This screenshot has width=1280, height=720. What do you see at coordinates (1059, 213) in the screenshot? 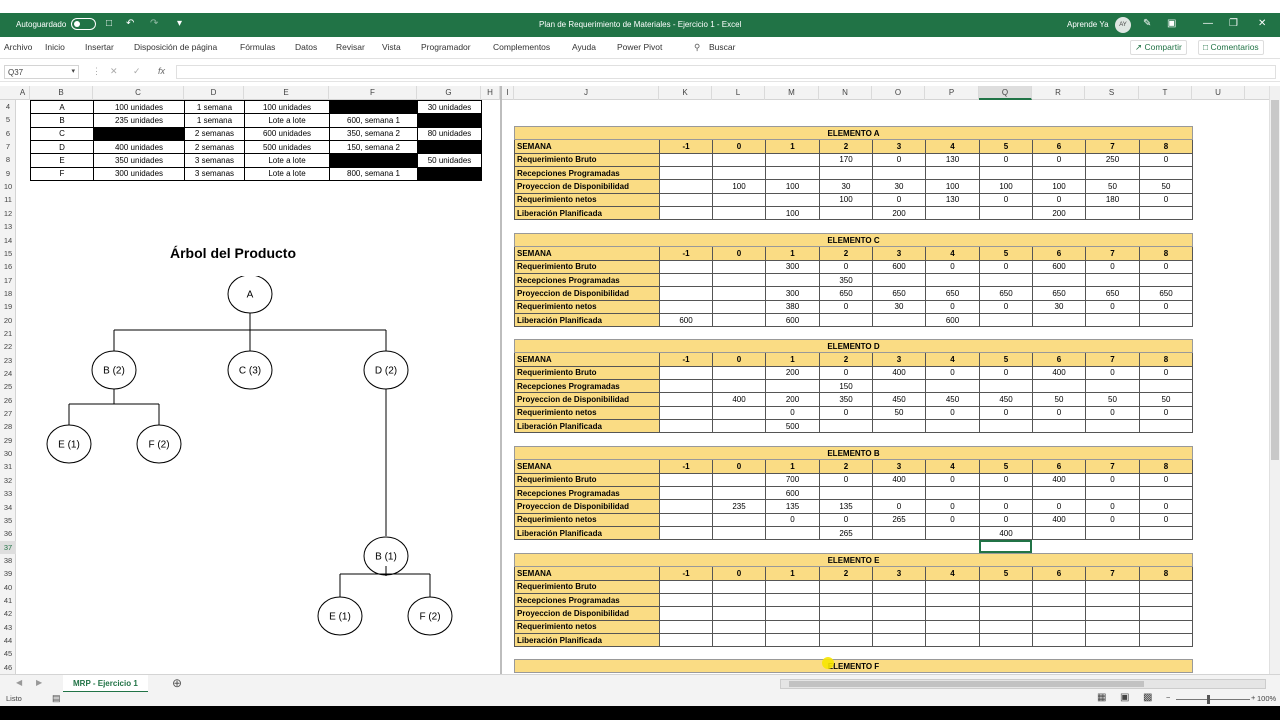
I see `mrp-cell: 200` at bounding box center [1059, 213].